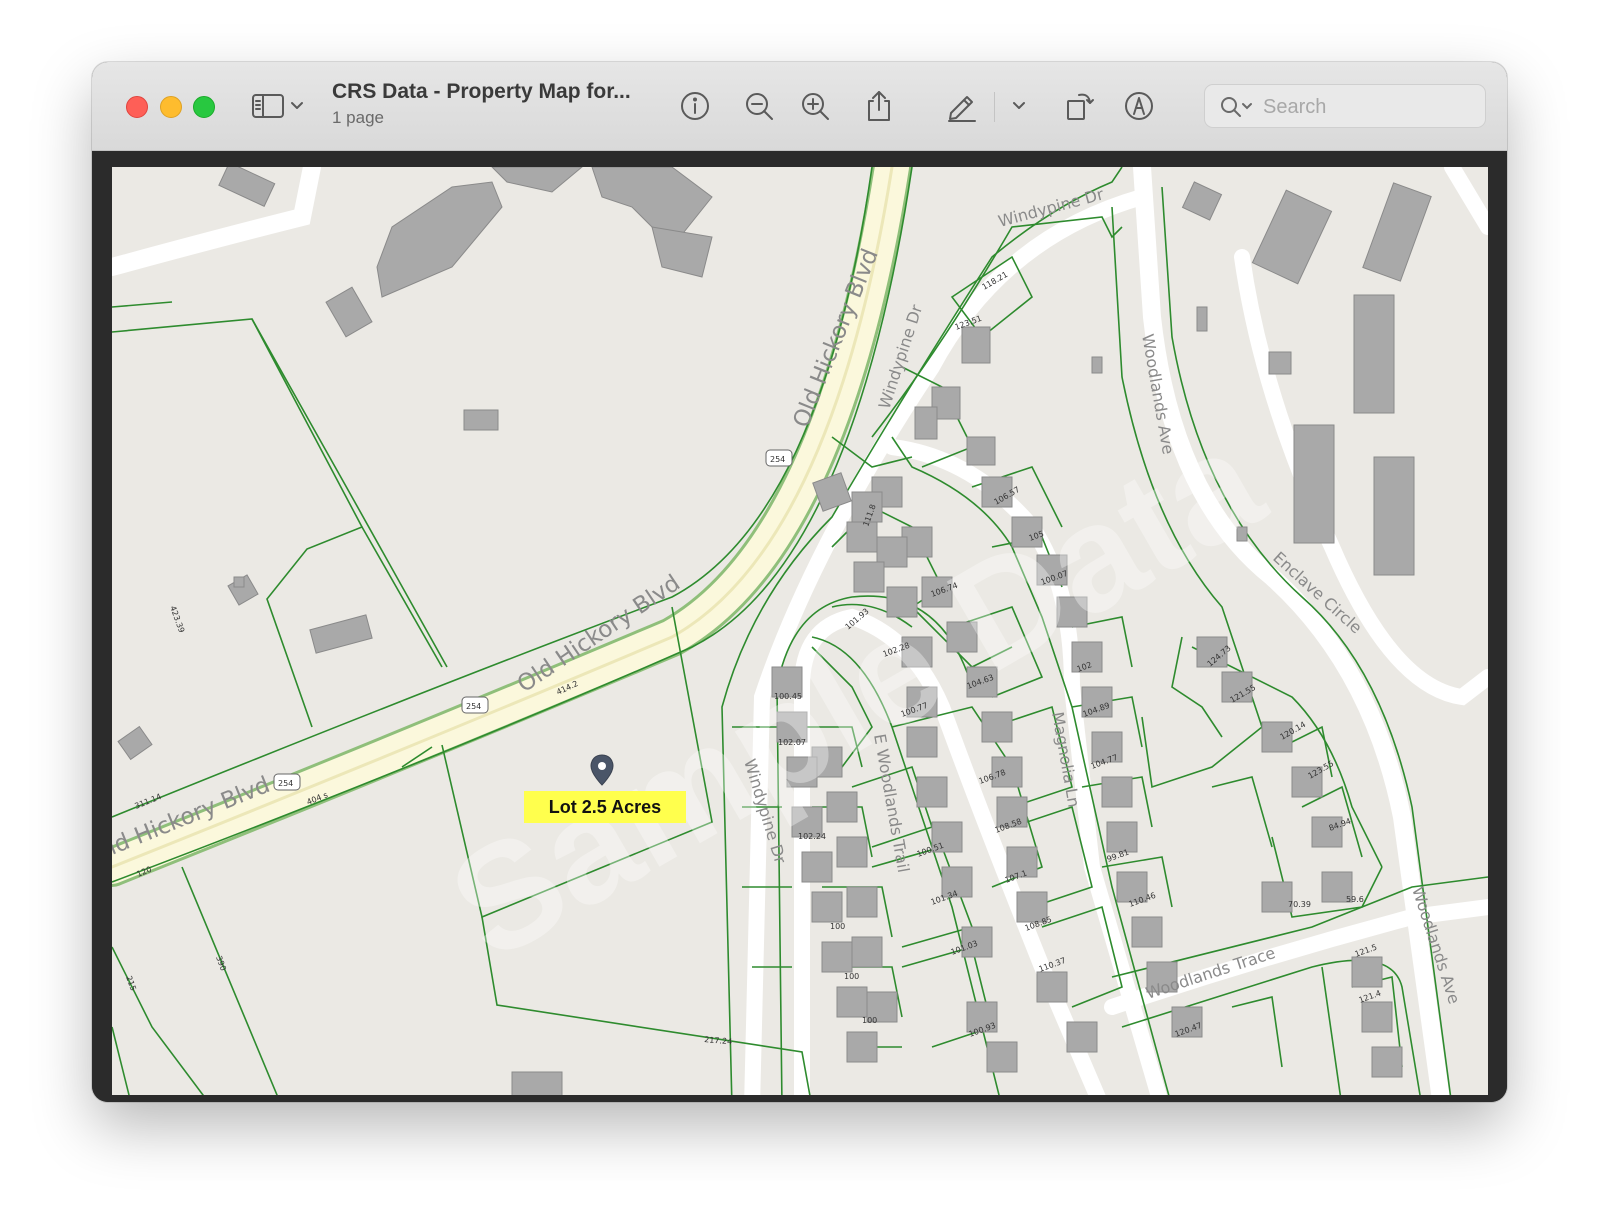  Describe the element at coordinates (137, 107) in the screenshot. I see `close-button` at that location.